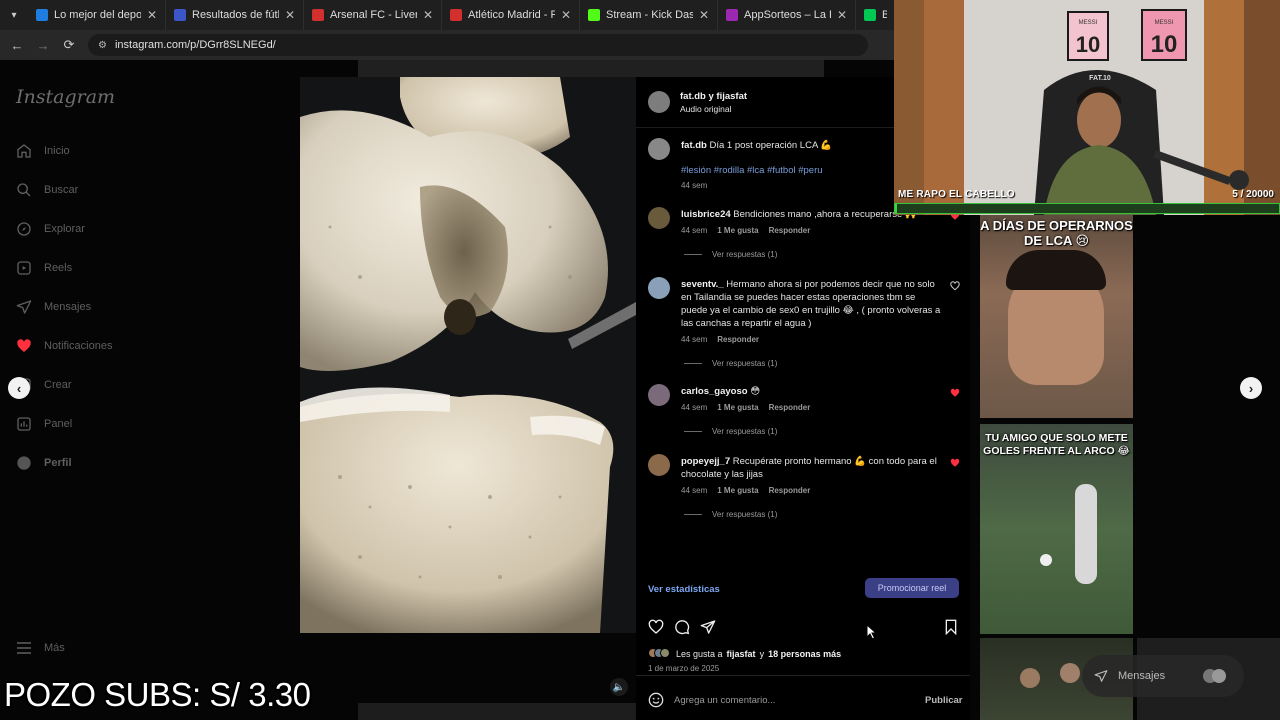 The height and width of the screenshot is (720, 1280). I want to click on caption-user: fat.db, so click(694, 145).